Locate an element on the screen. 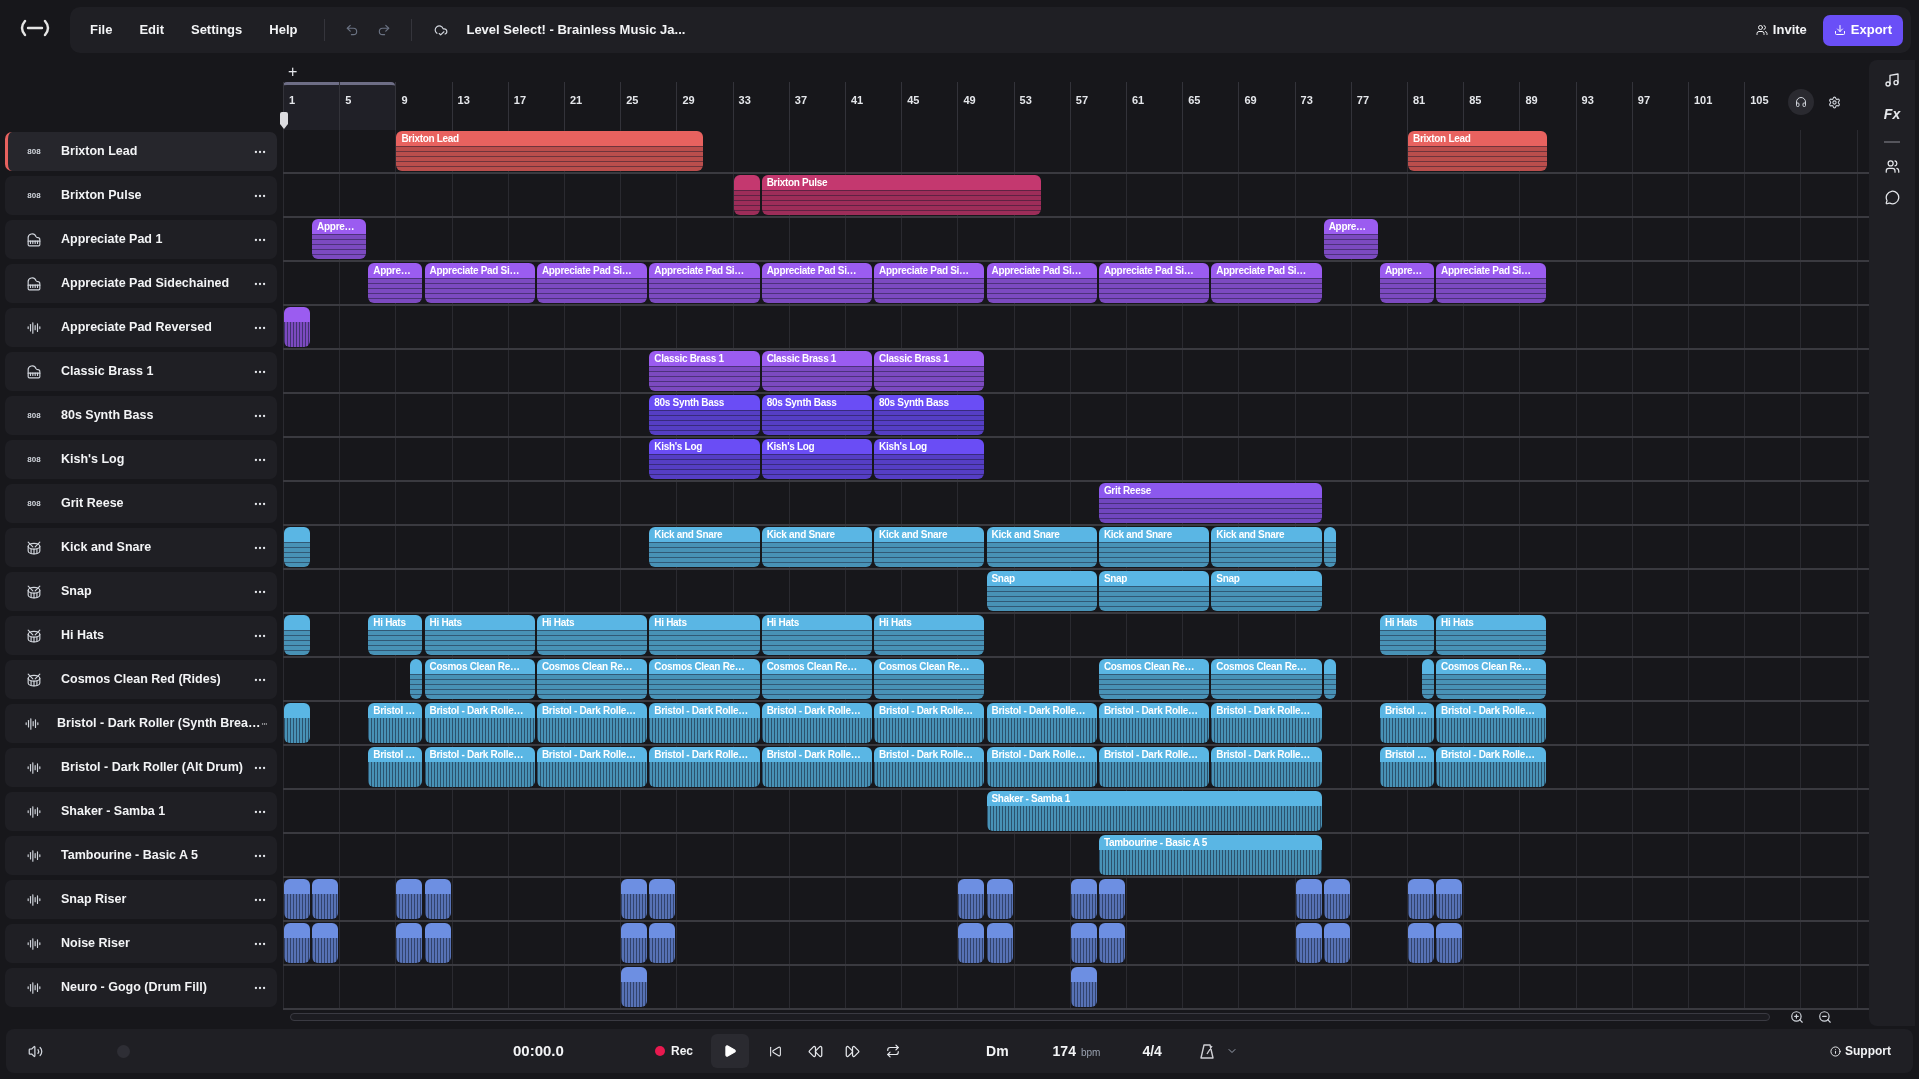  rewind-icon is located at coordinates (815, 1051).